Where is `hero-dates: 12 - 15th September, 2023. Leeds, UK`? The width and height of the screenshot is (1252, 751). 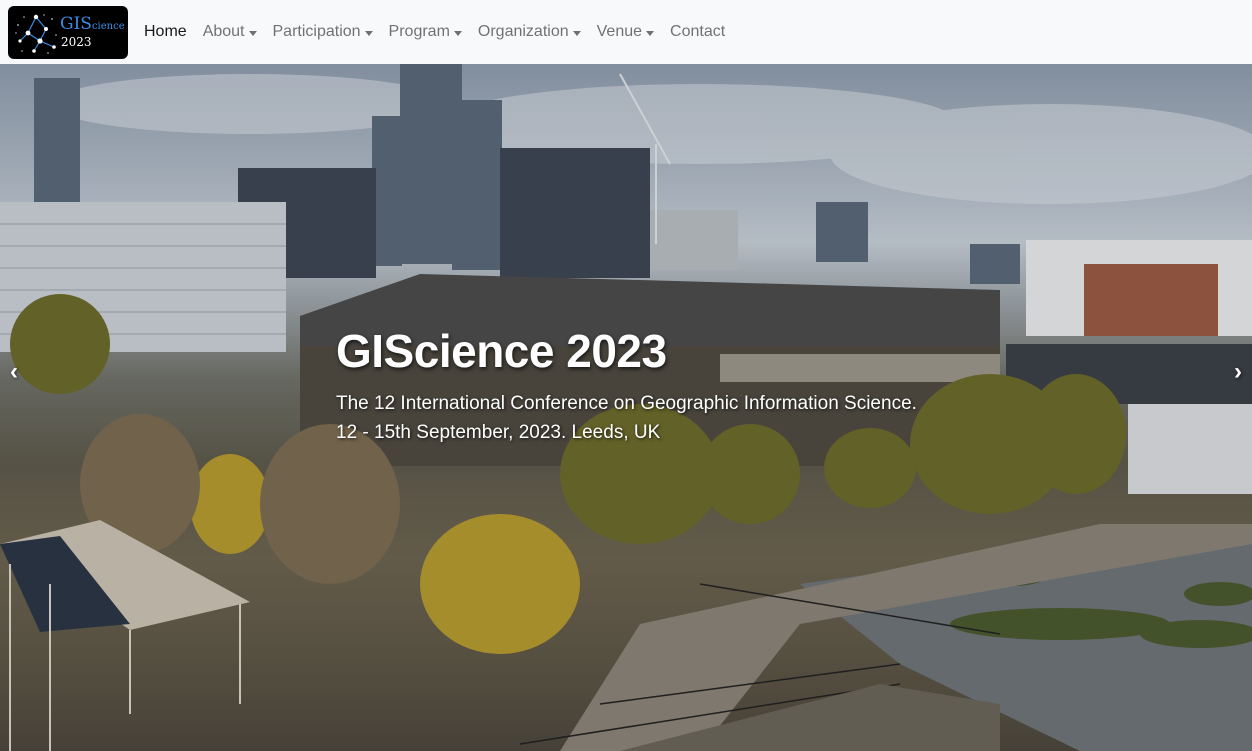 hero-dates: 12 - 15th September, 2023. Leeds, UK is located at coordinates (498, 432).